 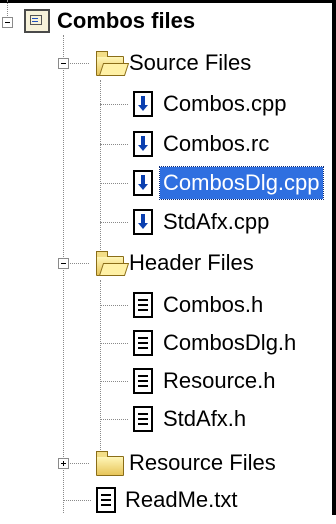 What do you see at coordinates (216, 143) in the screenshot?
I see `tree-node-label: Combos.rc` at bounding box center [216, 143].